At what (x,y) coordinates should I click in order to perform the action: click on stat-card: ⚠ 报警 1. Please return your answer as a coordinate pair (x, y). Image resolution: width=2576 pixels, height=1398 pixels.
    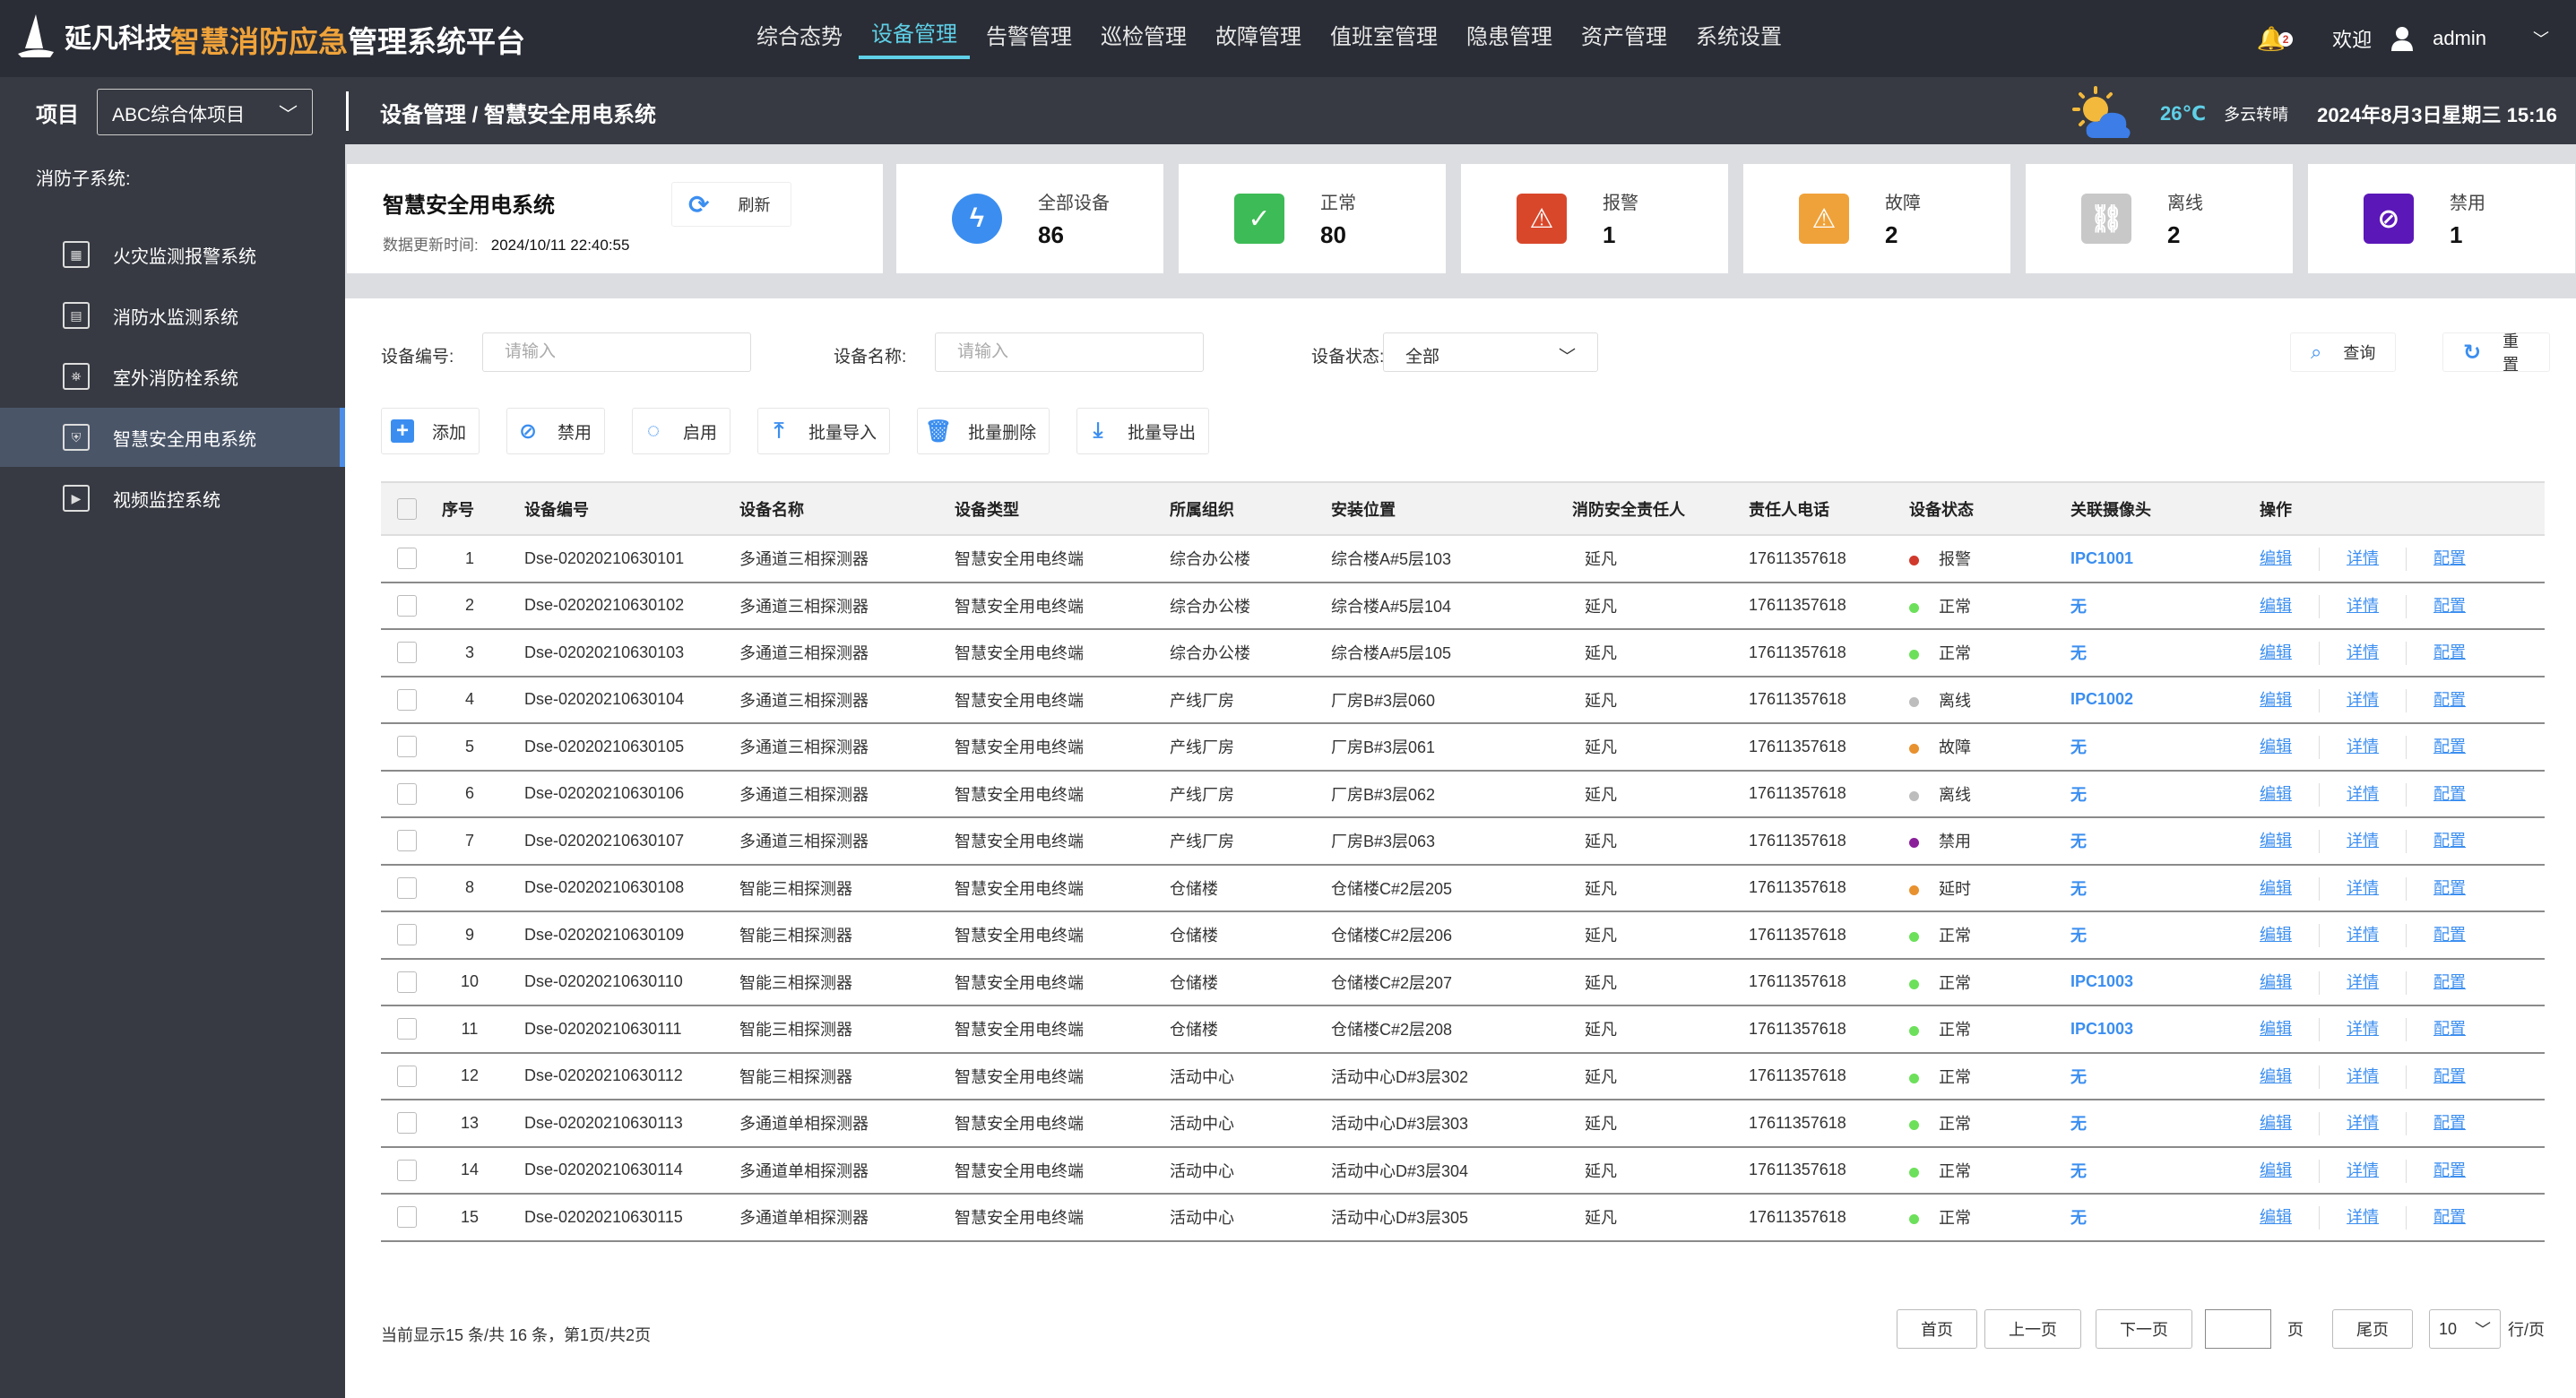
    Looking at the image, I should click on (1594, 218).